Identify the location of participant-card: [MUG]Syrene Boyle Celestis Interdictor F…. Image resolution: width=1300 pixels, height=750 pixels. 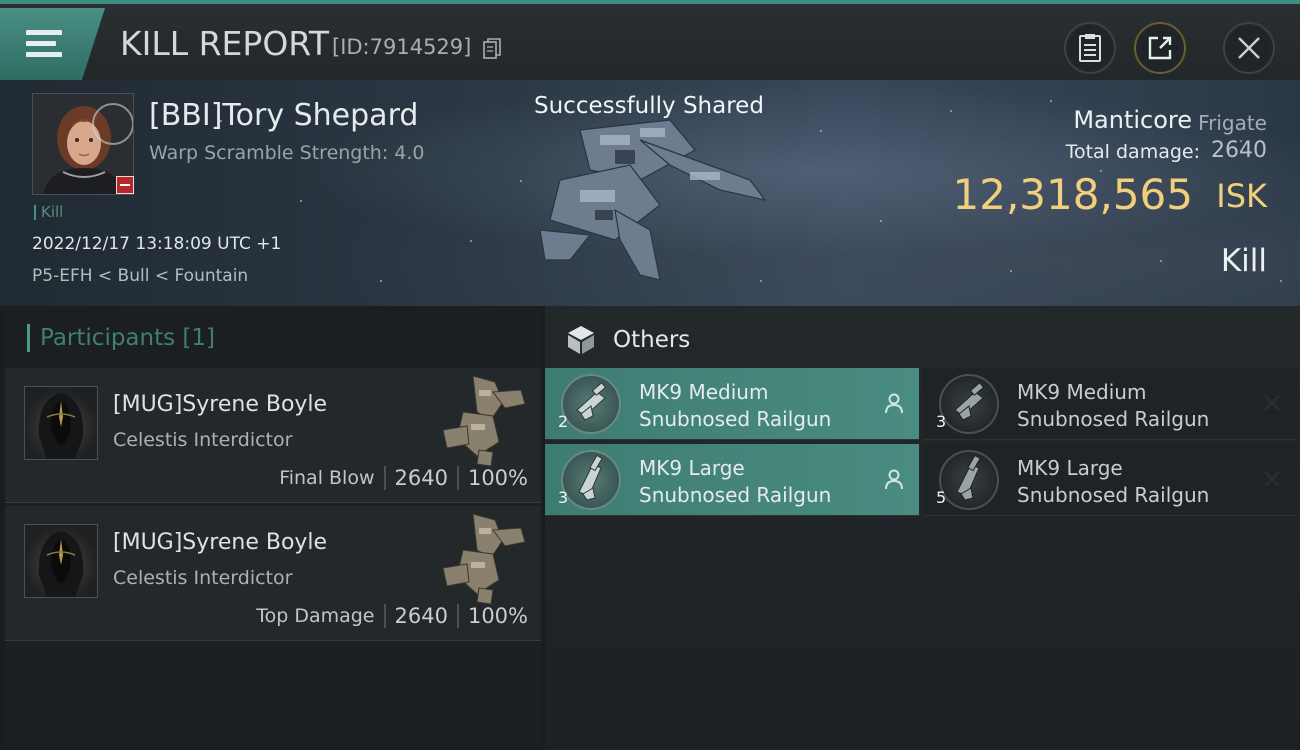
(273, 435).